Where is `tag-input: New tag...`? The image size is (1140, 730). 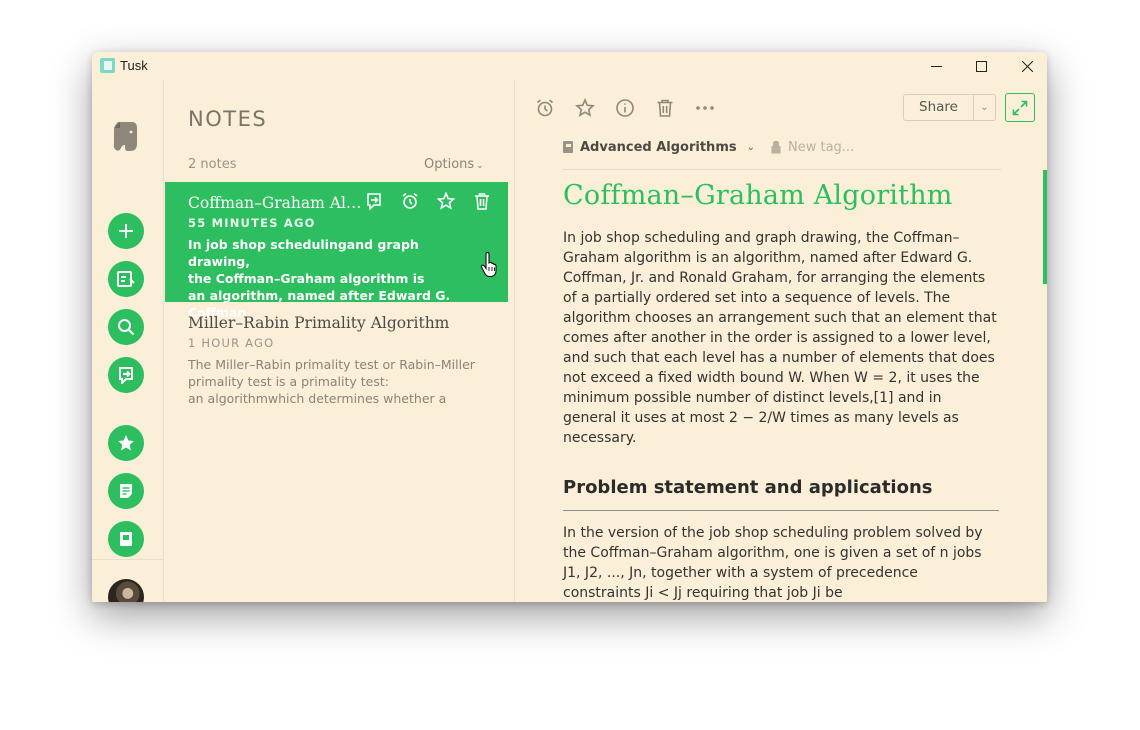
tag-input: New tag... is located at coordinates (812, 147).